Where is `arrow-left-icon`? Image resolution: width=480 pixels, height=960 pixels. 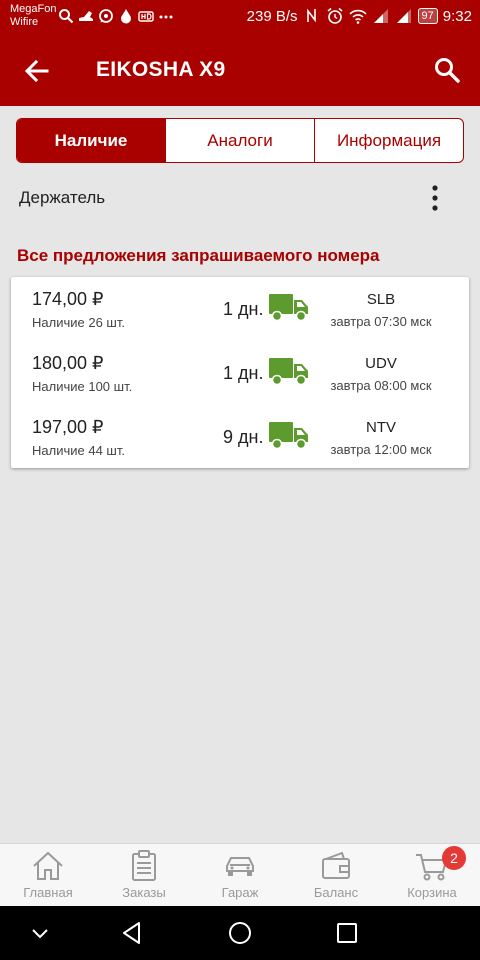
arrow-left-icon is located at coordinates (36, 71).